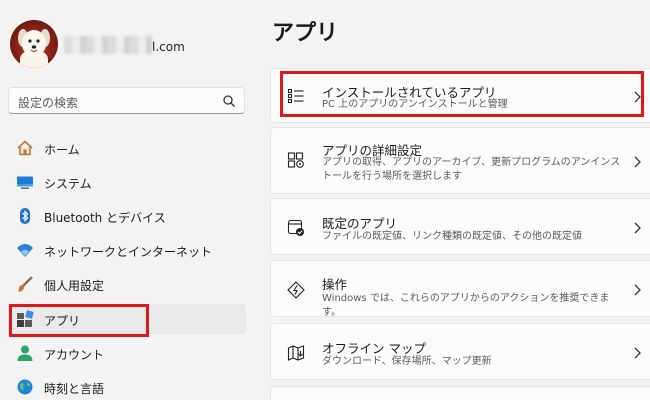  What do you see at coordinates (25, 387) in the screenshot?
I see `globe-icon` at bounding box center [25, 387].